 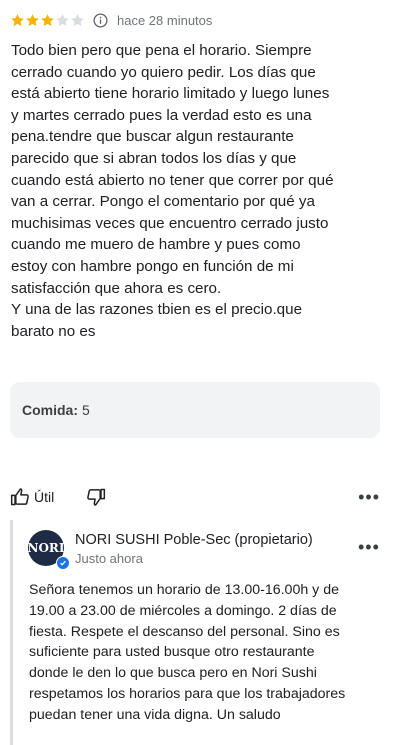 What do you see at coordinates (32, 497) in the screenshot?
I see `helpful-button: Útil` at bounding box center [32, 497].